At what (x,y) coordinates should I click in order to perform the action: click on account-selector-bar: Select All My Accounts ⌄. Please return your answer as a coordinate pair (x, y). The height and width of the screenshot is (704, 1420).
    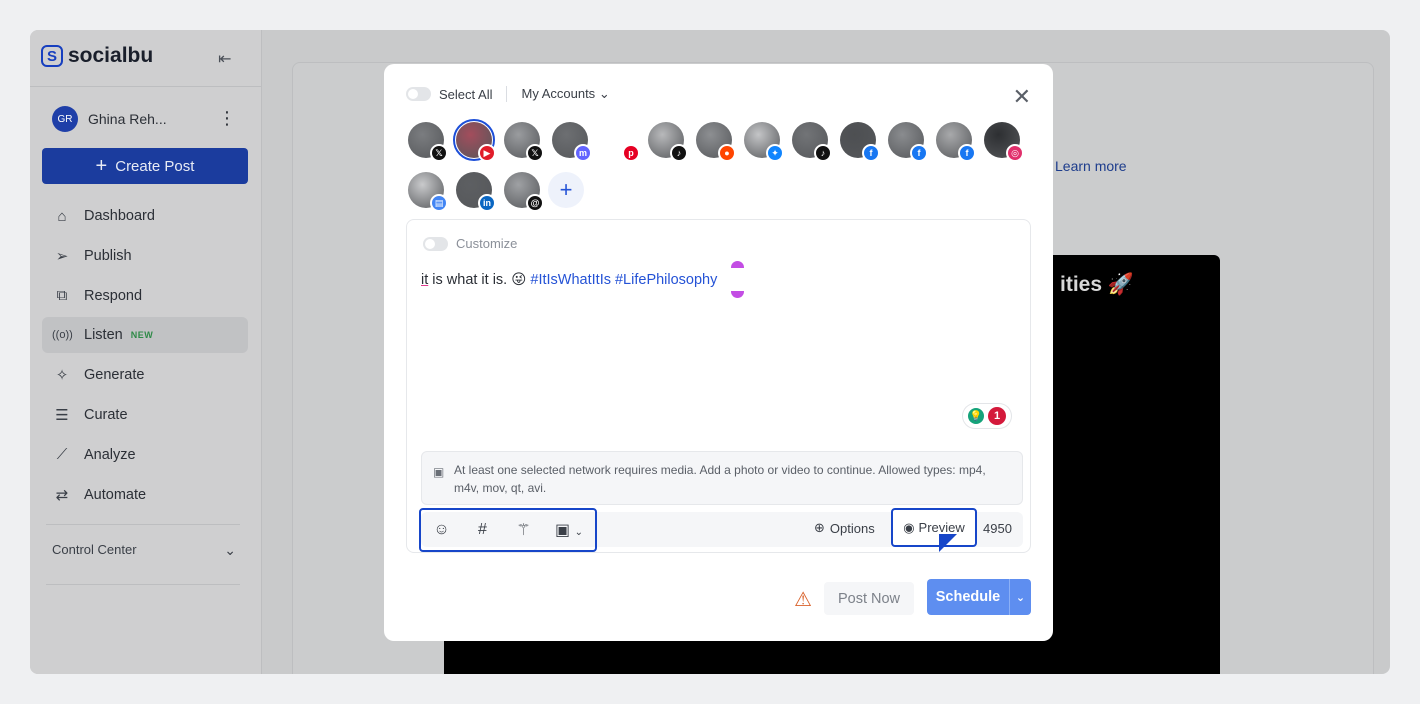
    Looking at the image, I should click on (508, 94).